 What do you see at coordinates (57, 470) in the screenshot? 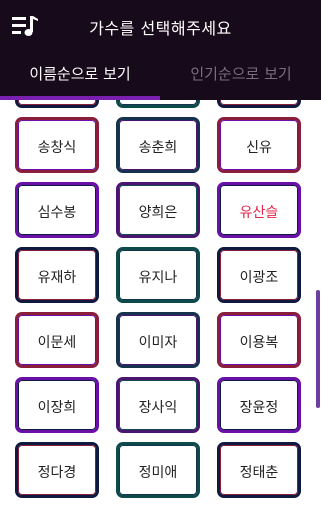
I see `singer-button: 정다경` at bounding box center [57, 470].